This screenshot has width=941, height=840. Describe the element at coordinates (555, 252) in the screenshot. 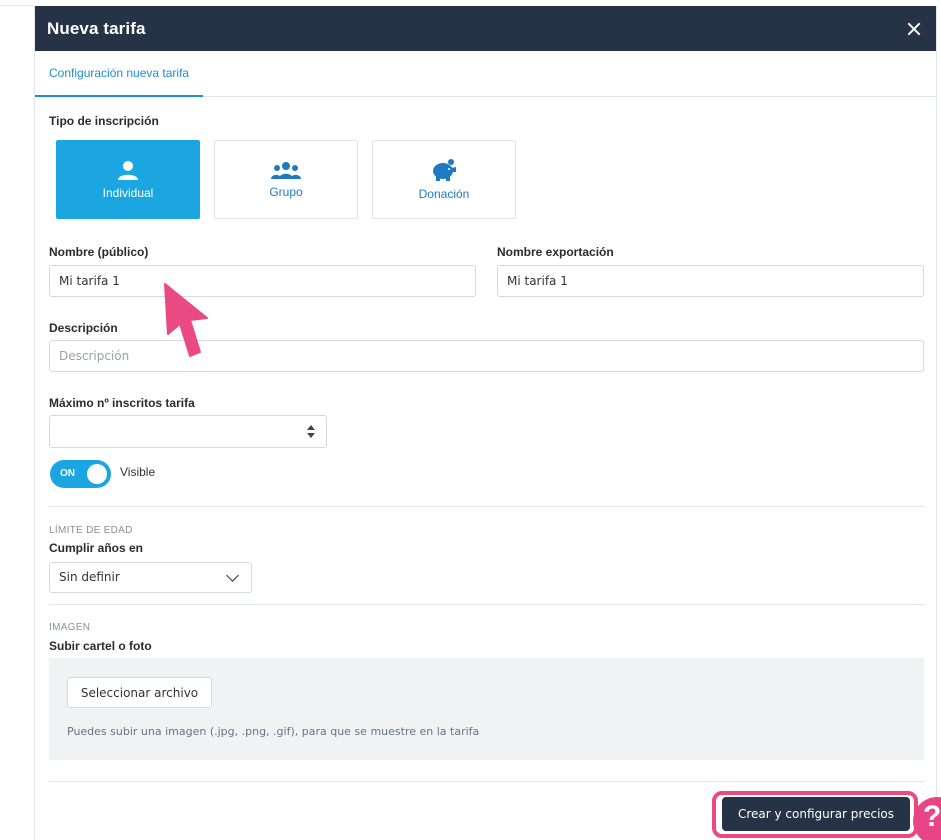

I see `export-label: Nombre exportación` at that location.